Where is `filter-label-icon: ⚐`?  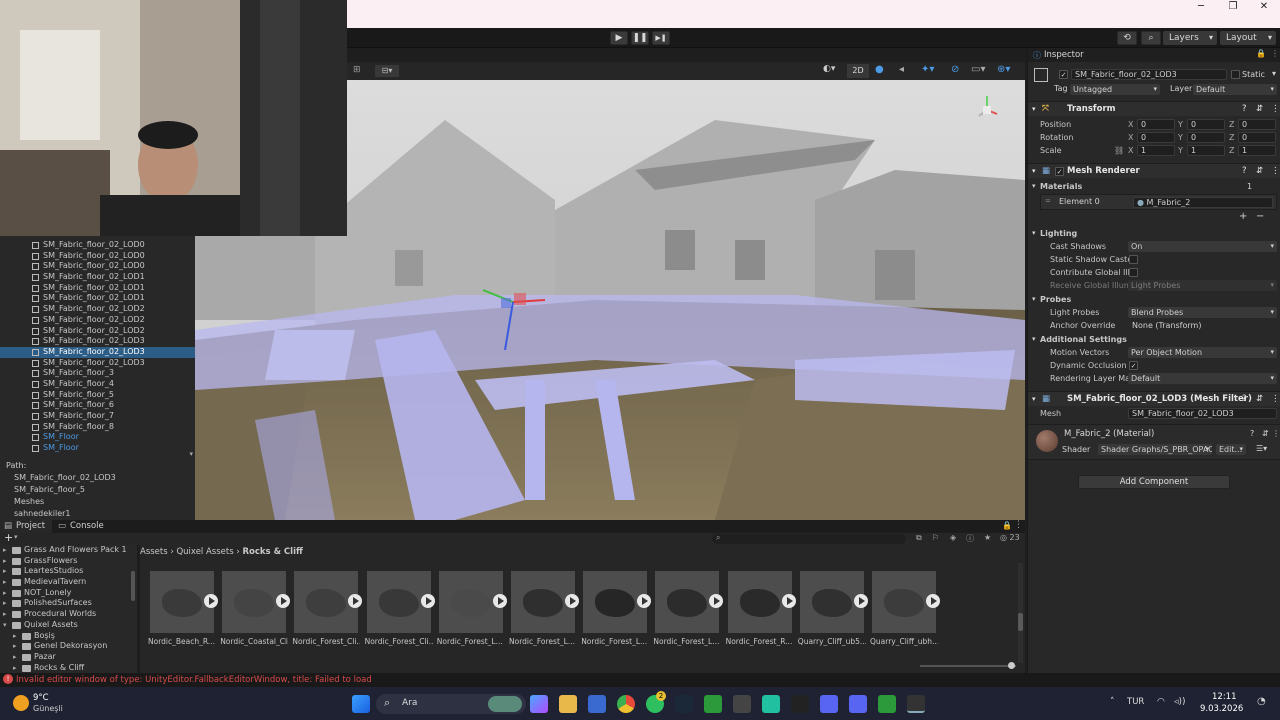 filter-label-icon: ⚐ is located at coordinates (935, 537).